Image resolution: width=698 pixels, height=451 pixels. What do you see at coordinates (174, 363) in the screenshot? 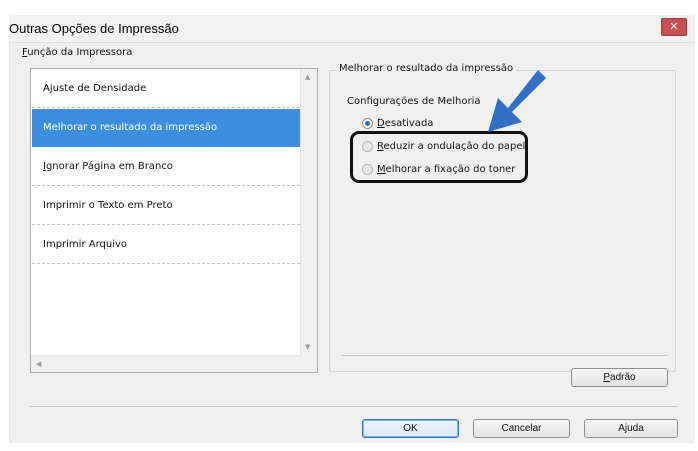
I see `horizontal-scrollbar: ◀ ▶` at bounding box center [174, 363].